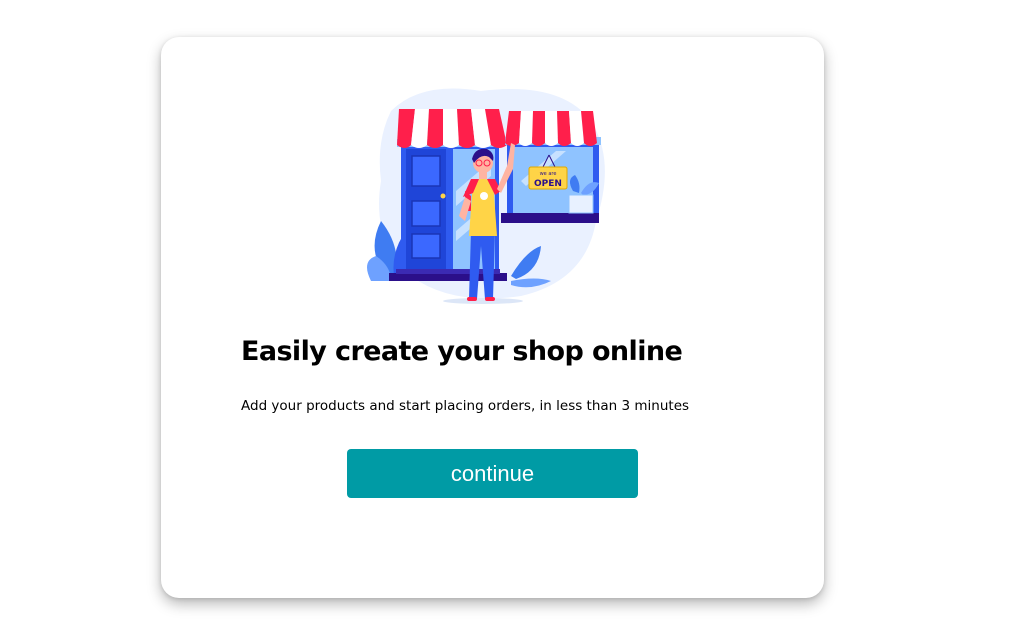 The width and height of the screenshot is (1029, 633). I want to click on open-sign-text: OPEN, so click(548, 184).